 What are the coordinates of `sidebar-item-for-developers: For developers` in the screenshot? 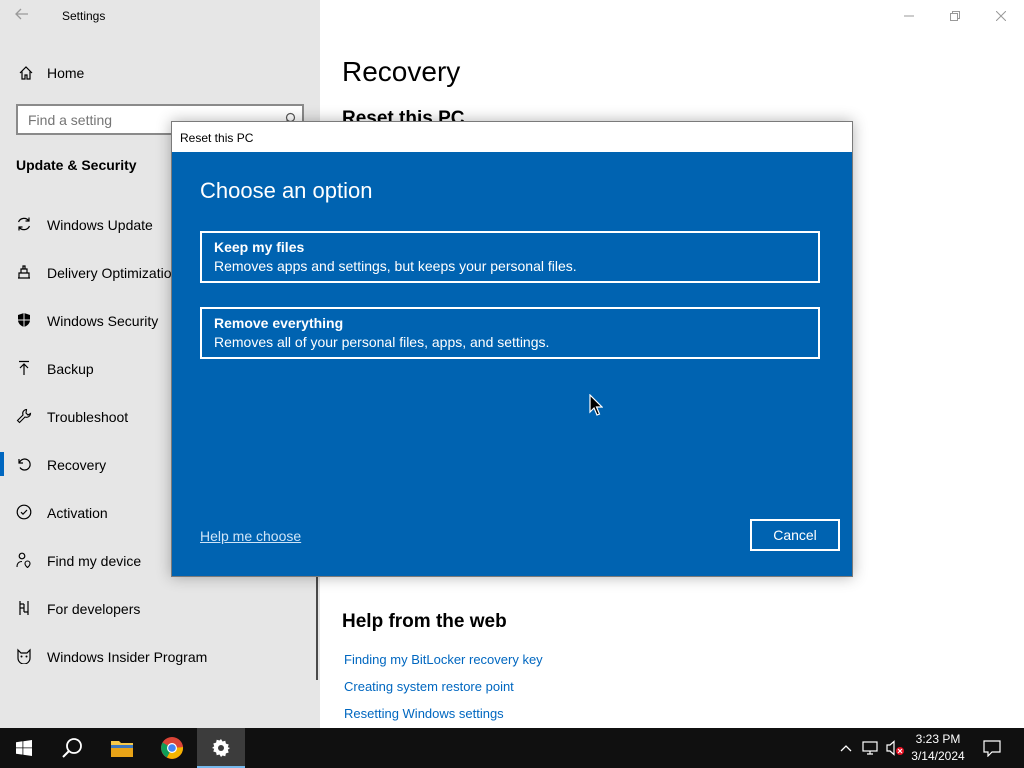 It's located at (160, 608).